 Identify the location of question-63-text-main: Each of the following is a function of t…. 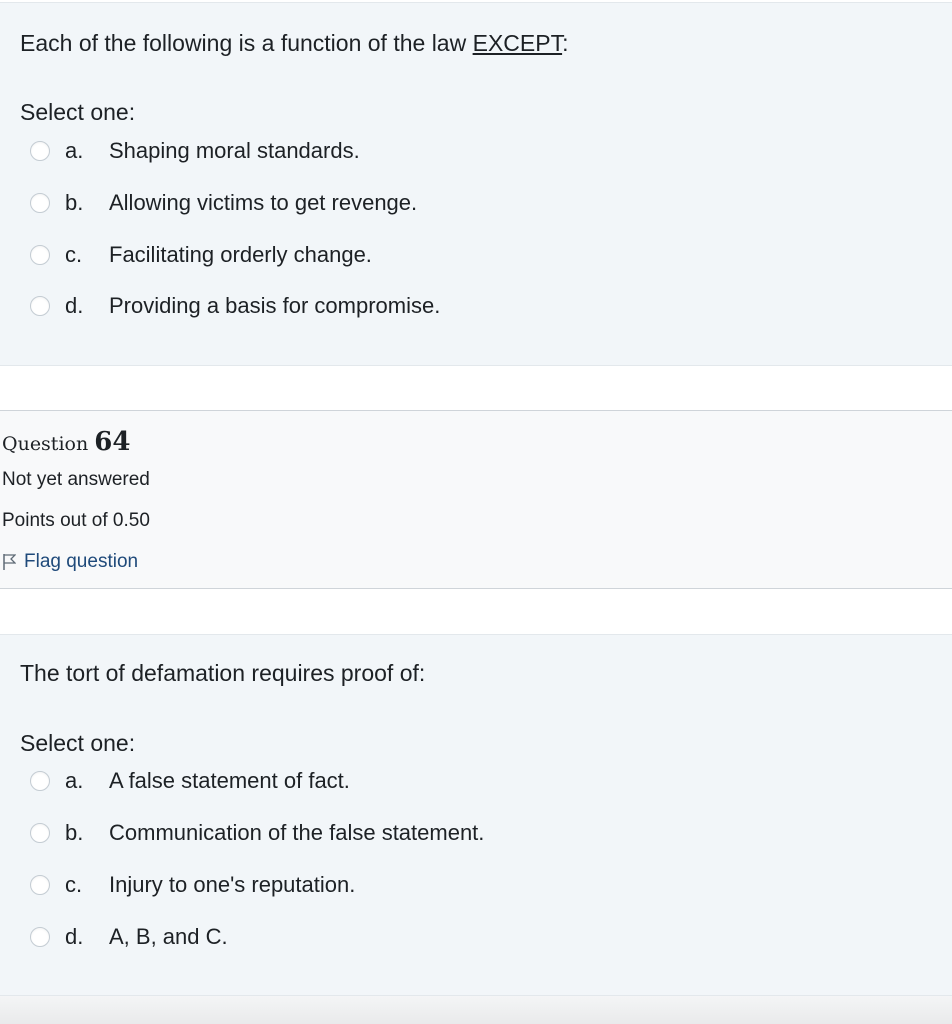
(246, 43).